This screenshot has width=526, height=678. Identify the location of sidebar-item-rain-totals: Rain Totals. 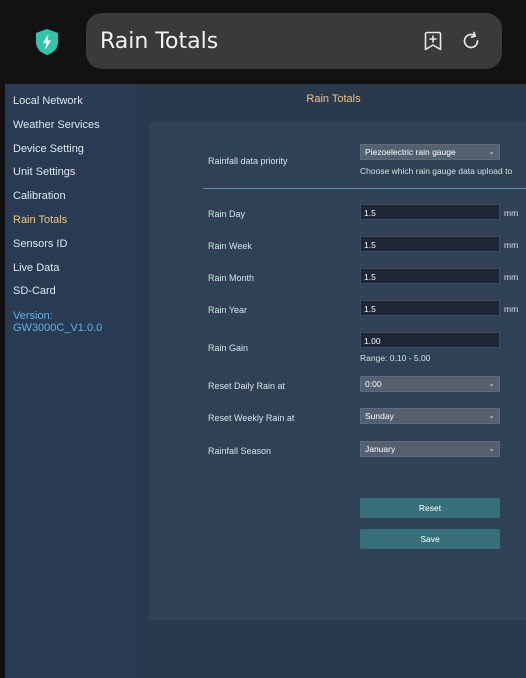
(73, 221).